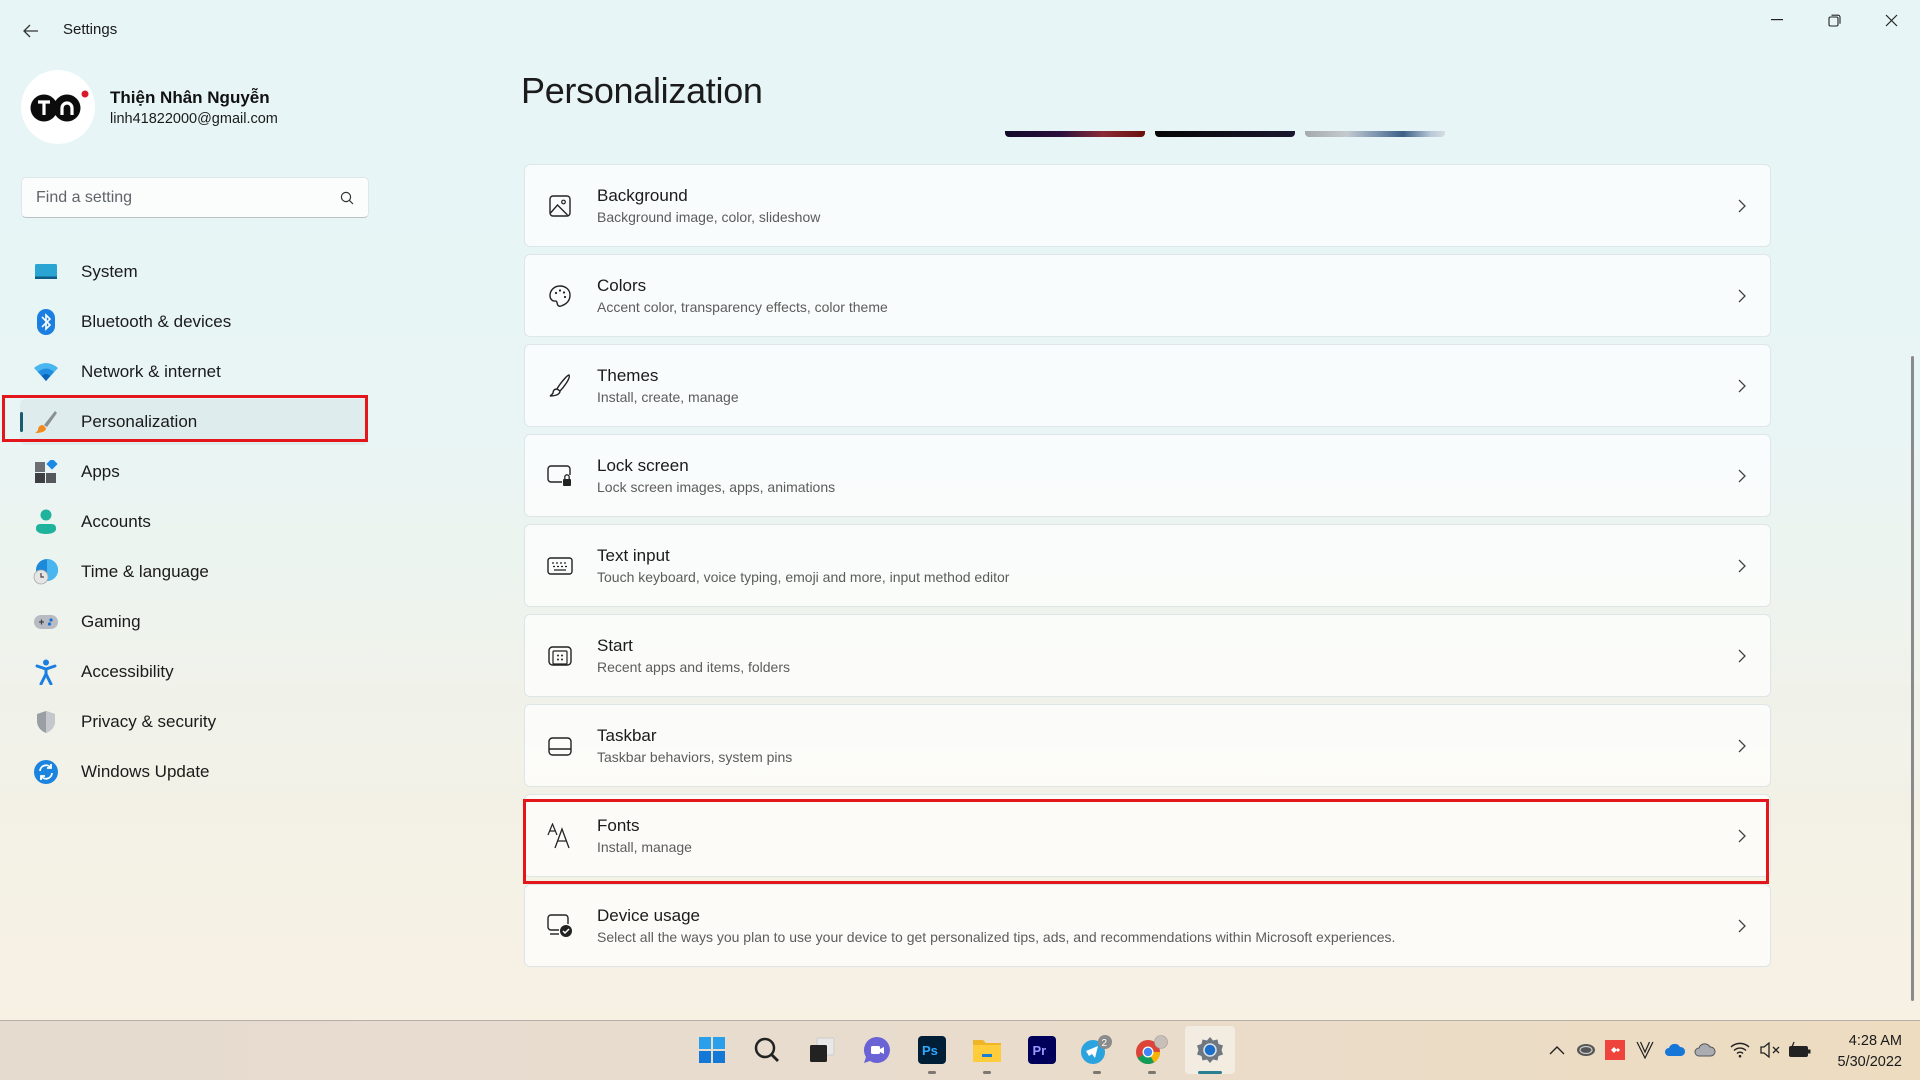  I want to click on avatar, so click(58, 107).